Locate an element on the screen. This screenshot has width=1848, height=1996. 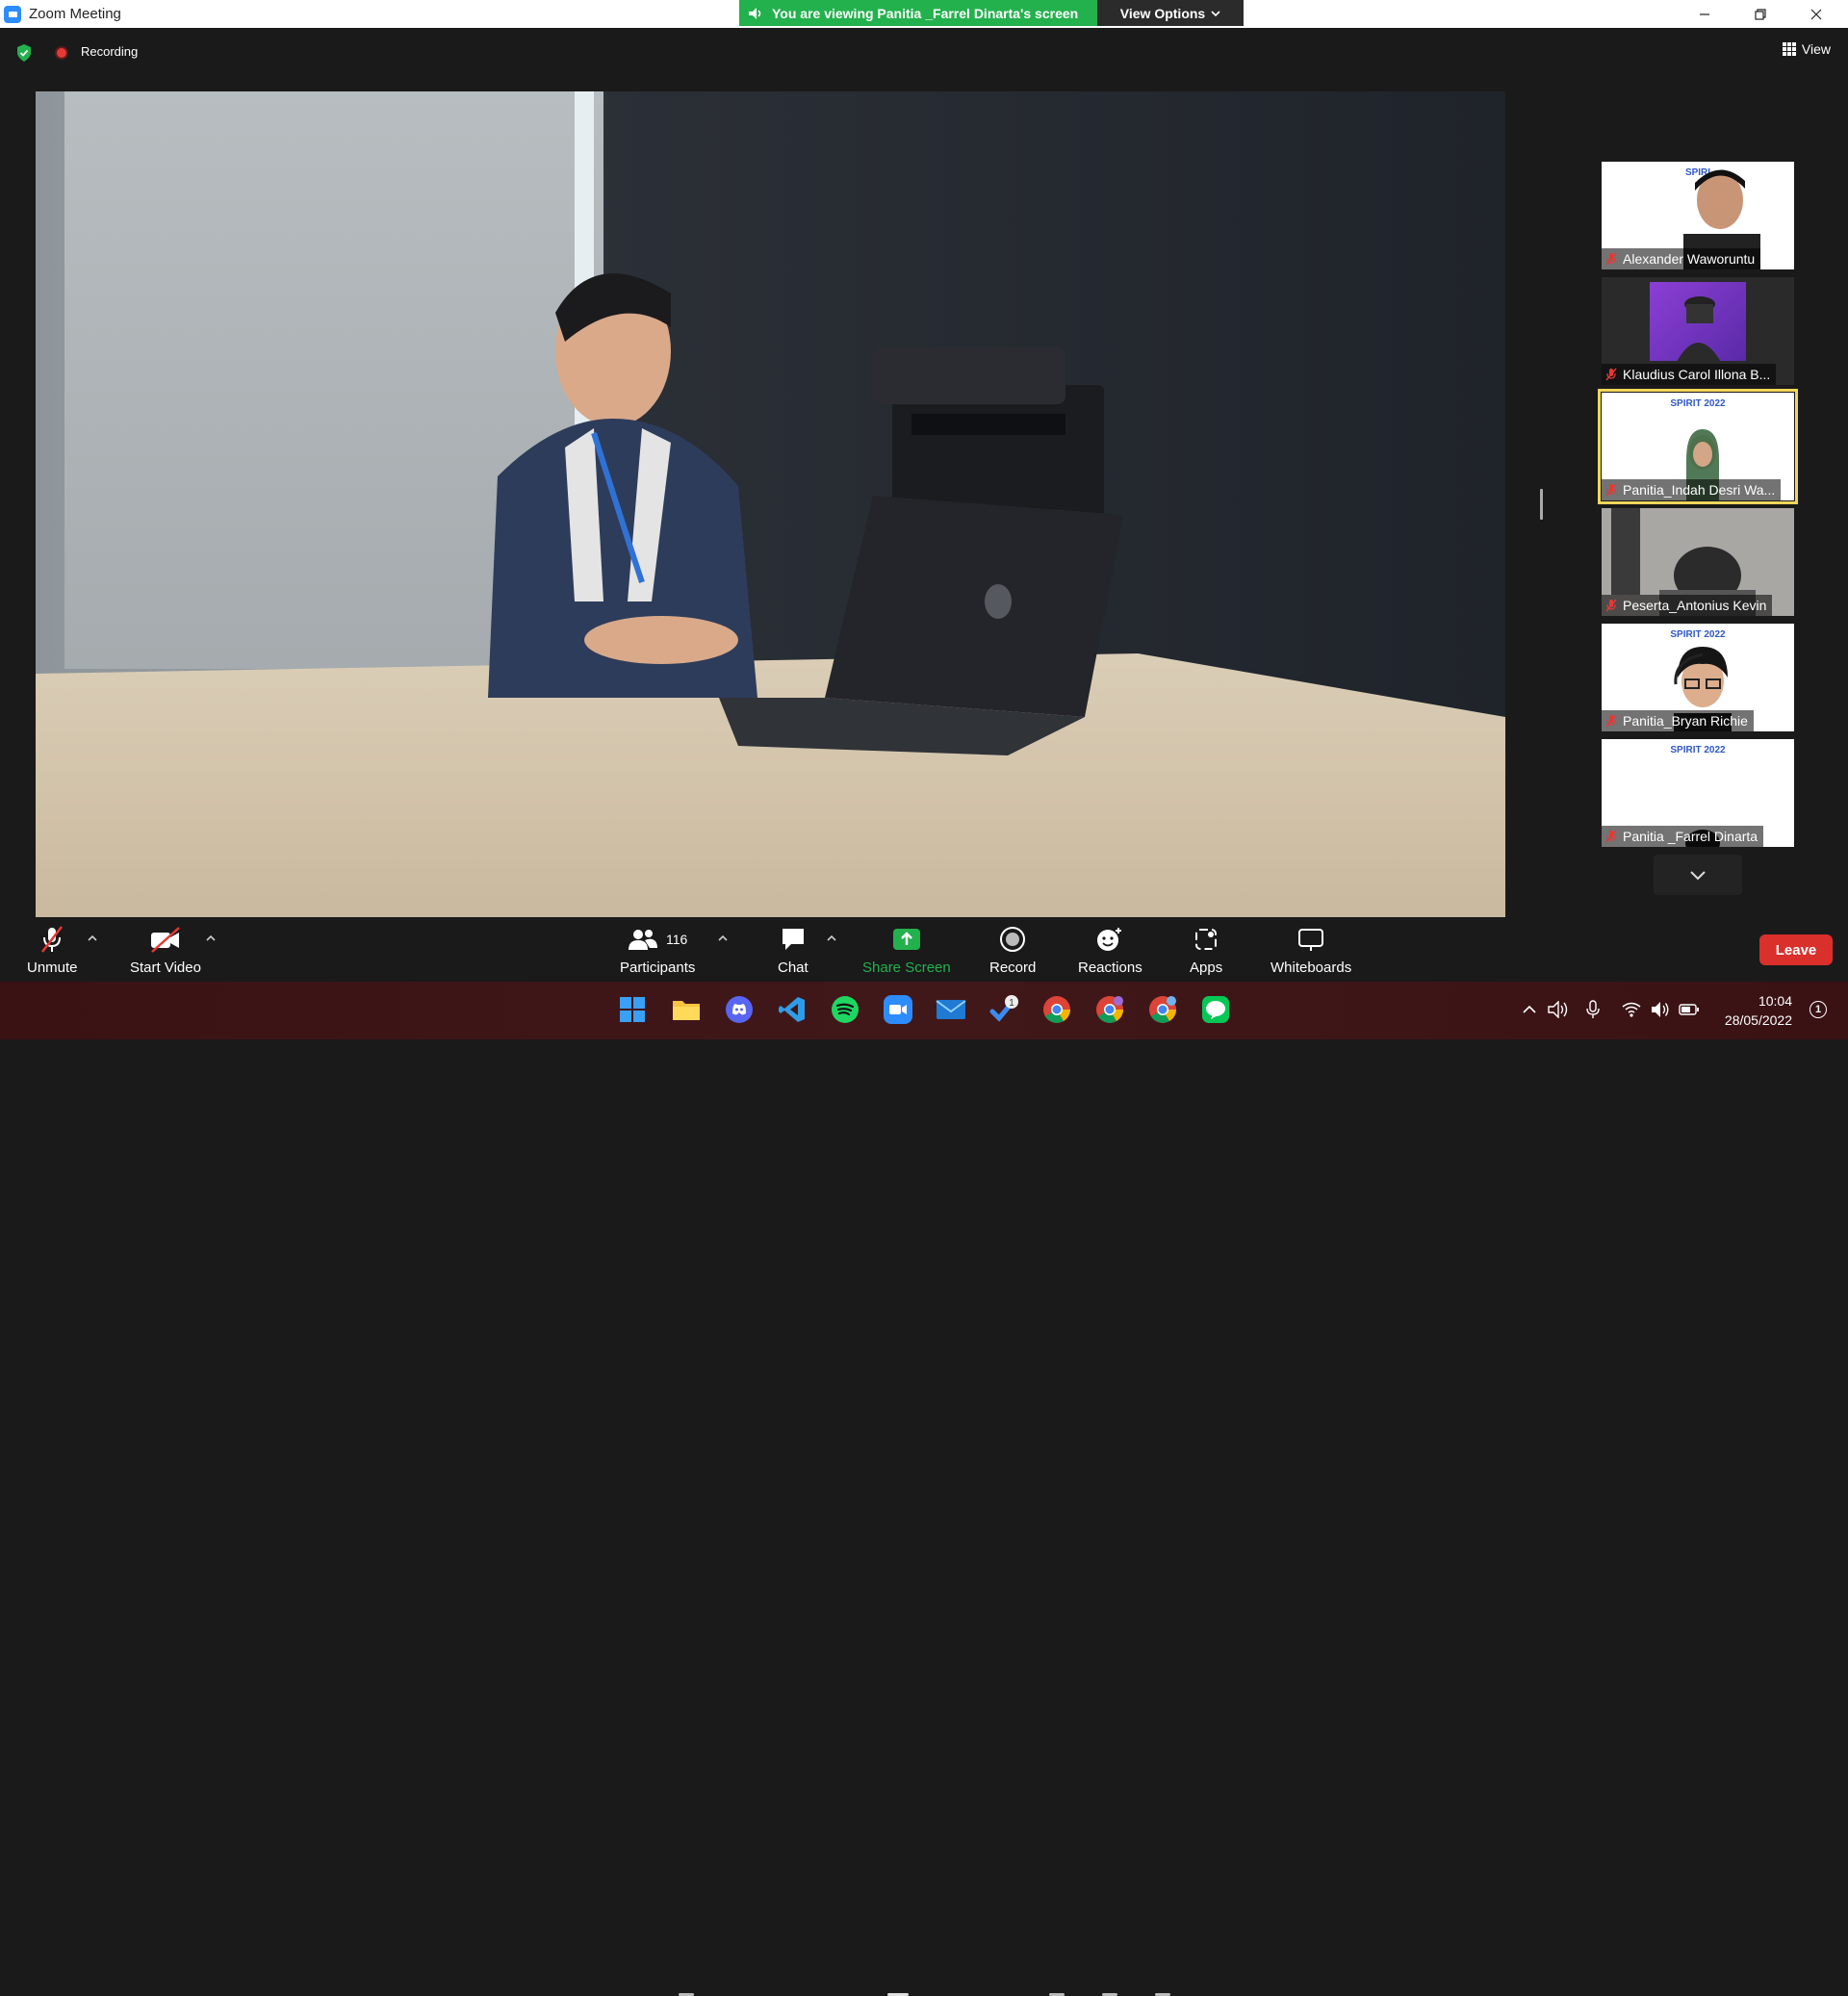
participant-name: Alexander Waworuntu is located at coordinates (1689, 259).